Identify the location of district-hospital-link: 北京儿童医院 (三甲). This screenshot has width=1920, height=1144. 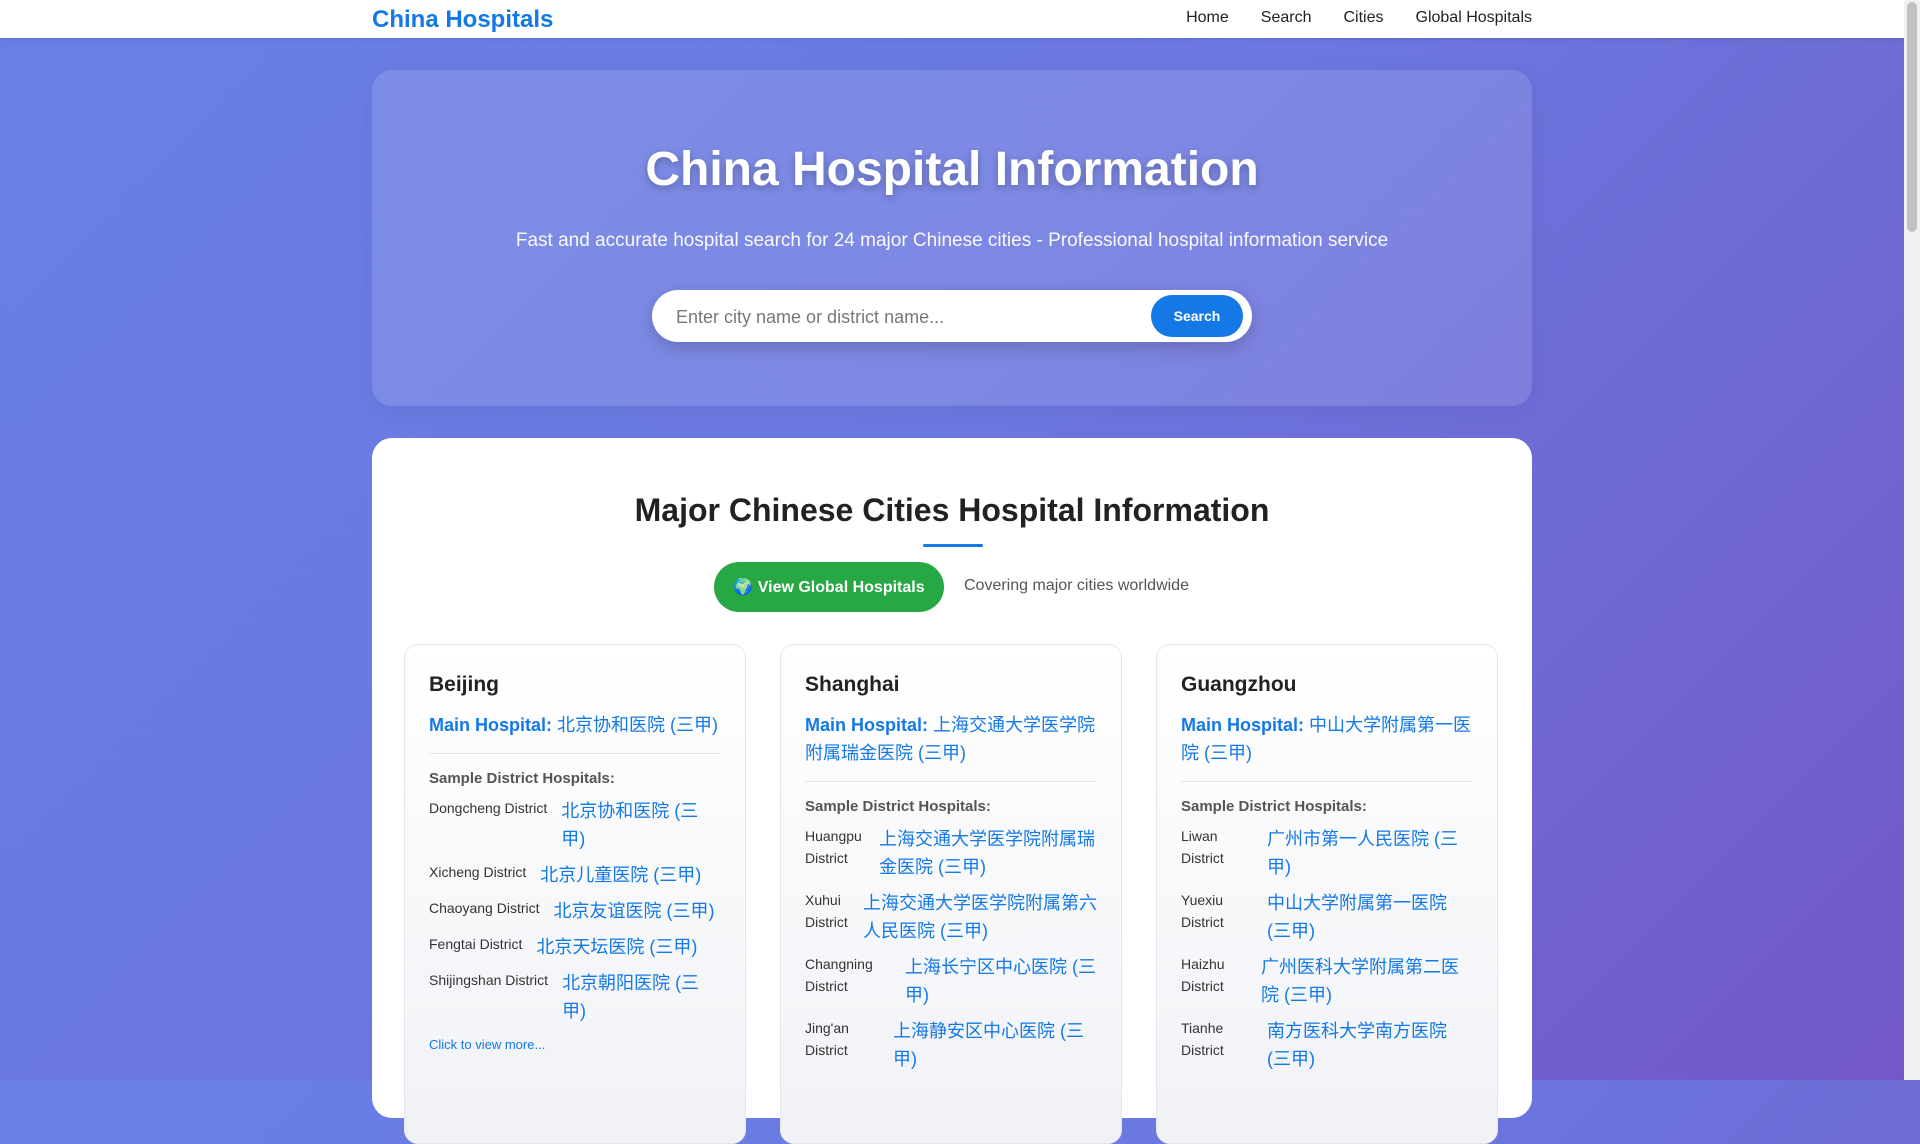
(630, 875).